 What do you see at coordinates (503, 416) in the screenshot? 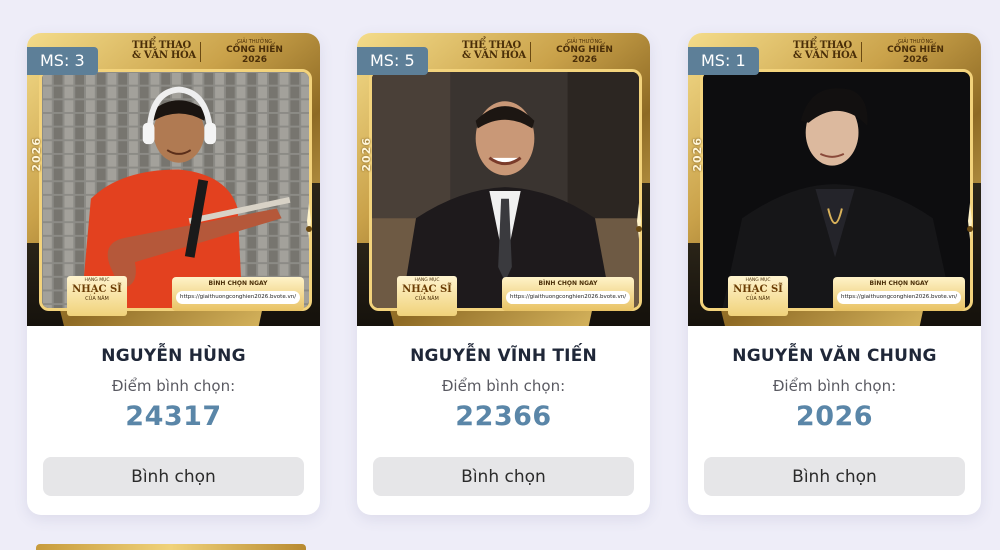
I see `vote-score: 22366` at bounding box center [503, 416].